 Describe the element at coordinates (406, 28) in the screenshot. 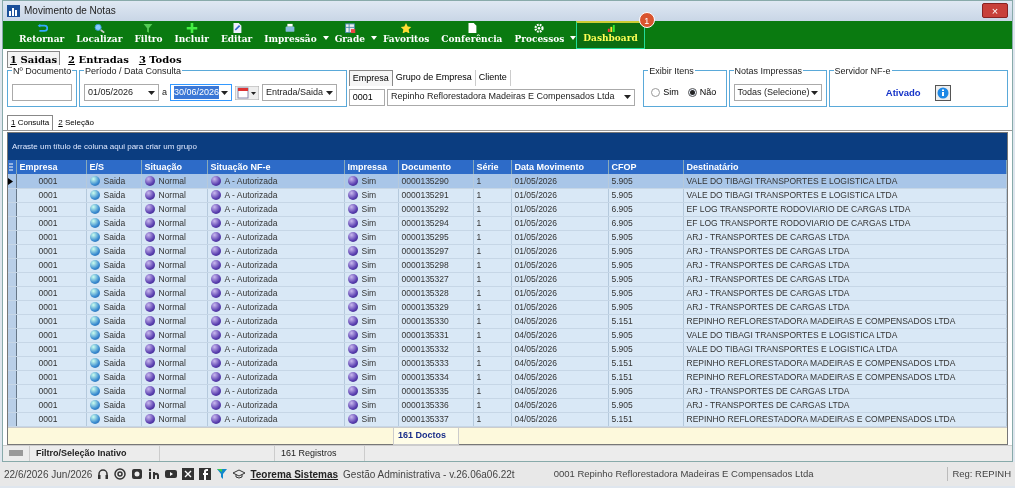

I see `star-icon` at that location.